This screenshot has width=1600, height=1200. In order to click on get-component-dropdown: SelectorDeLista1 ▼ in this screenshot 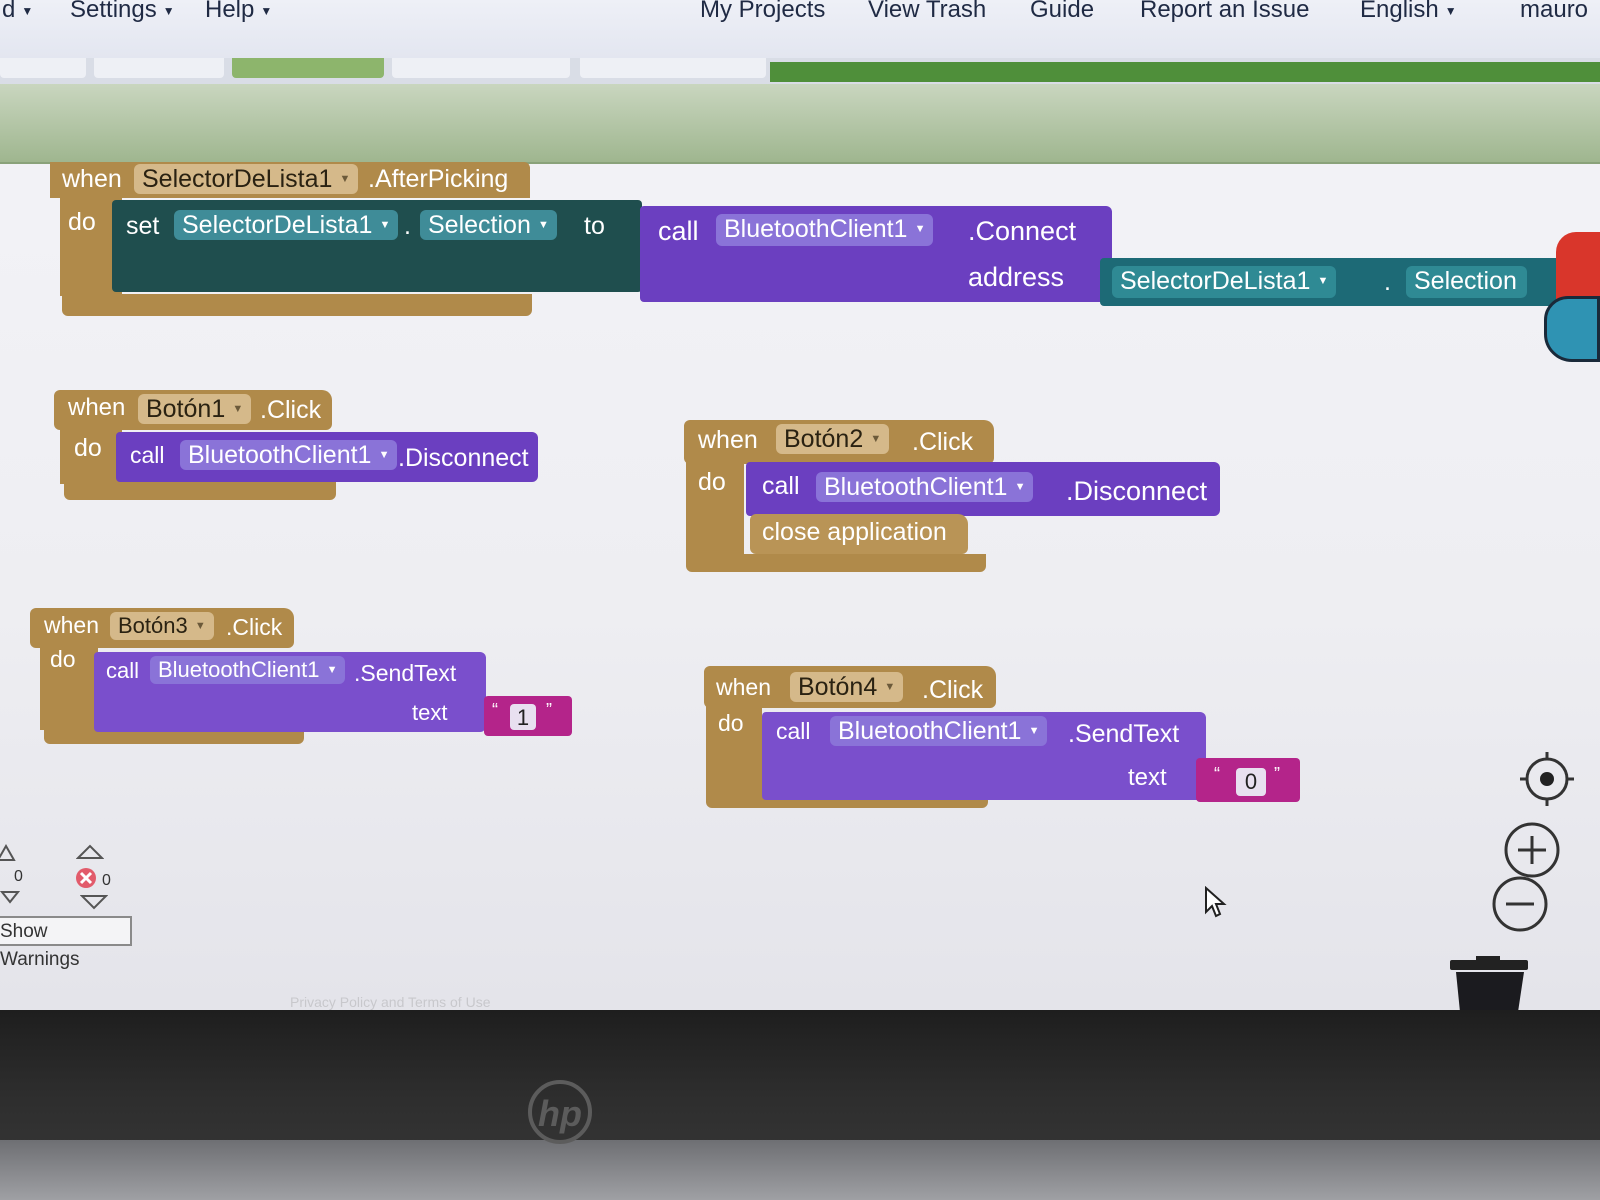, I will do `click(1224, 282)`.